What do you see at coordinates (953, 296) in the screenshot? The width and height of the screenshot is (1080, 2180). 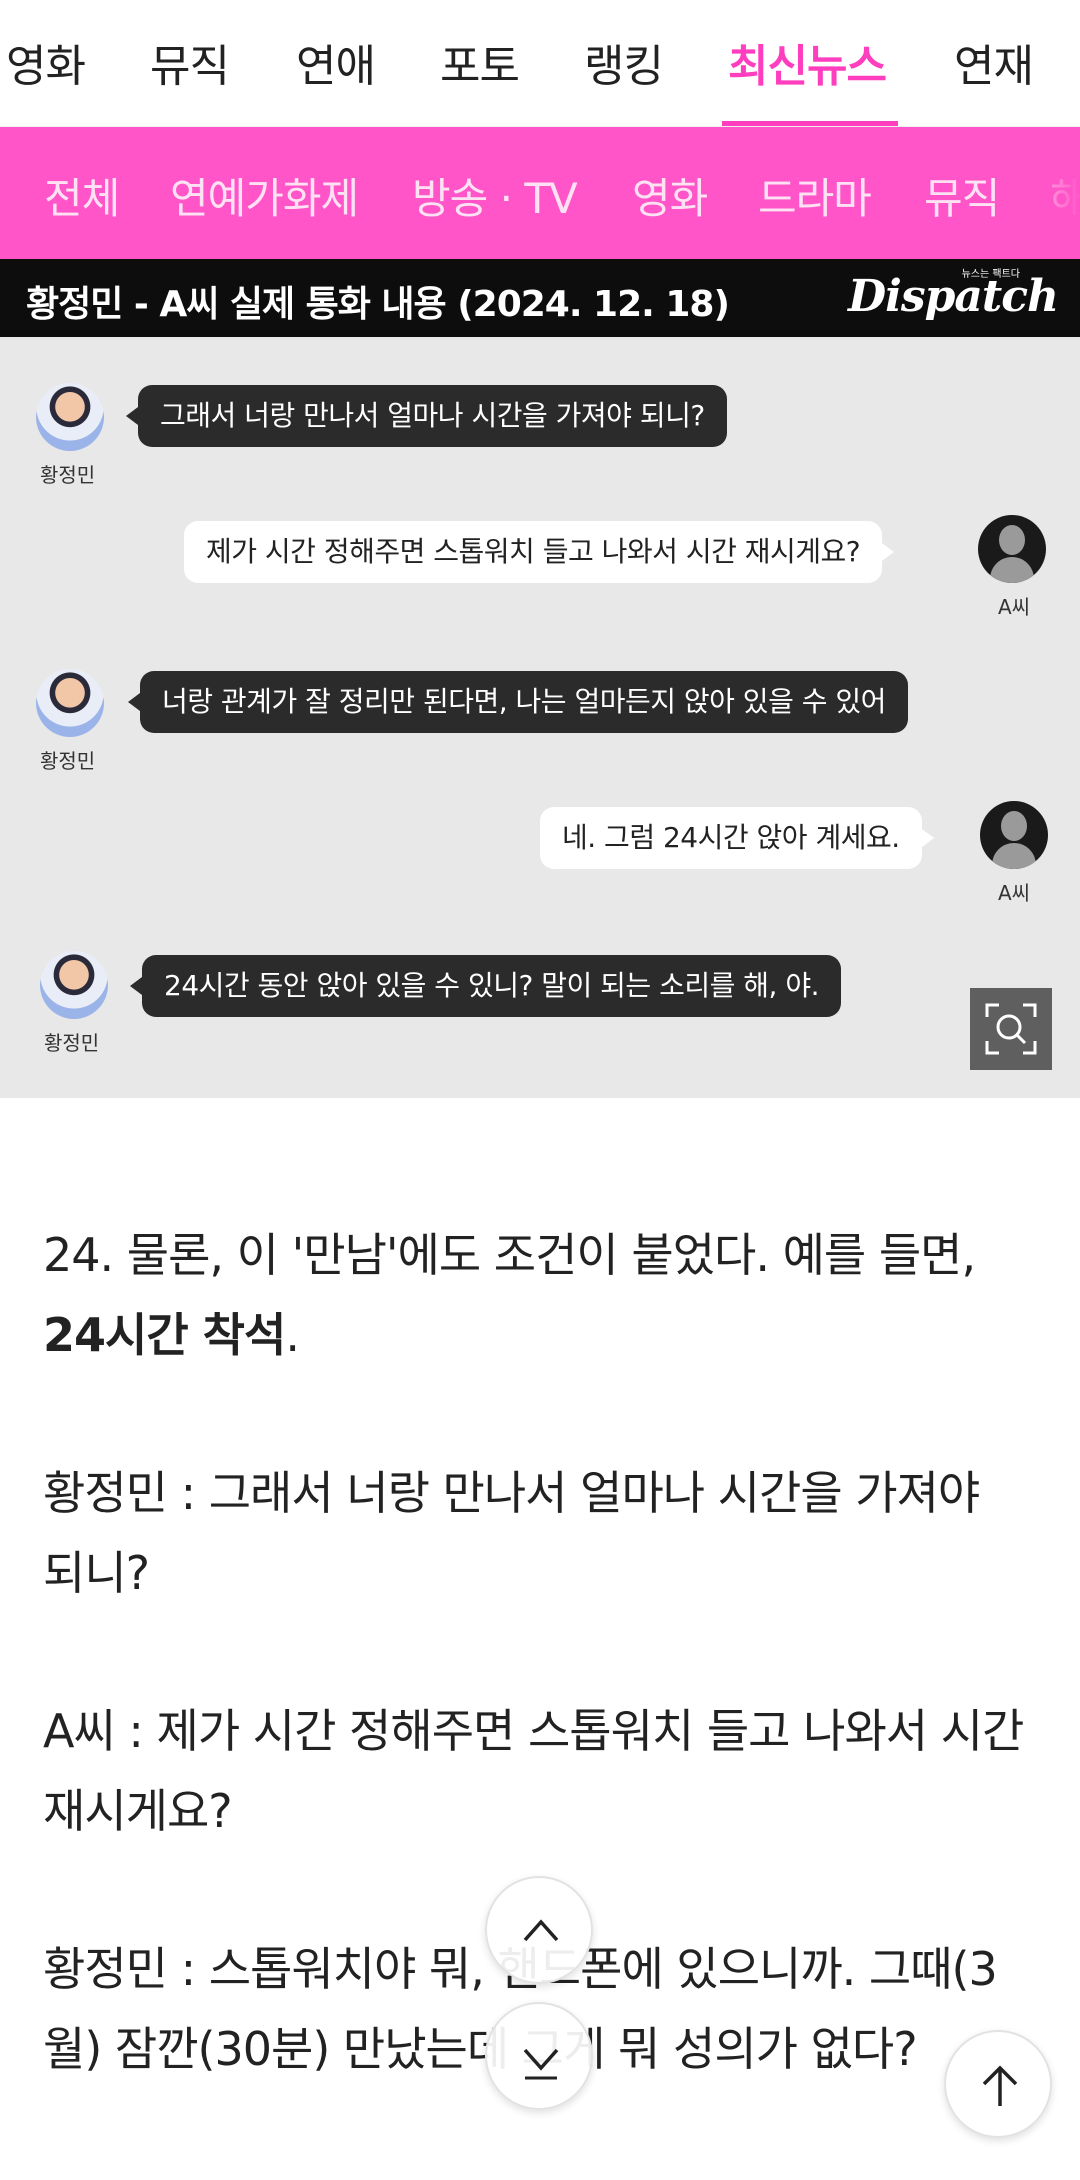 I see `dispatch-logo: Dispatch` at bounding box center [953, 296].